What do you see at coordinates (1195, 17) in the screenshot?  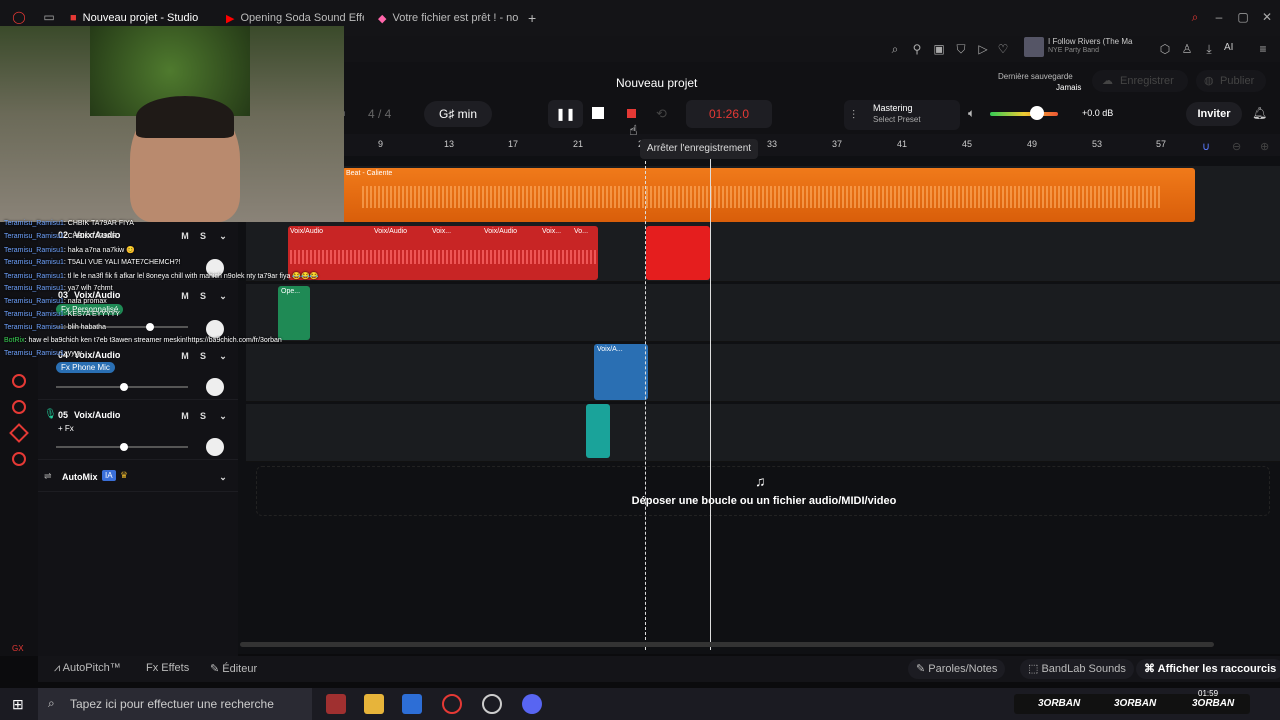 I see `search-icon: ⌕` at bounding box center [1195, 17].